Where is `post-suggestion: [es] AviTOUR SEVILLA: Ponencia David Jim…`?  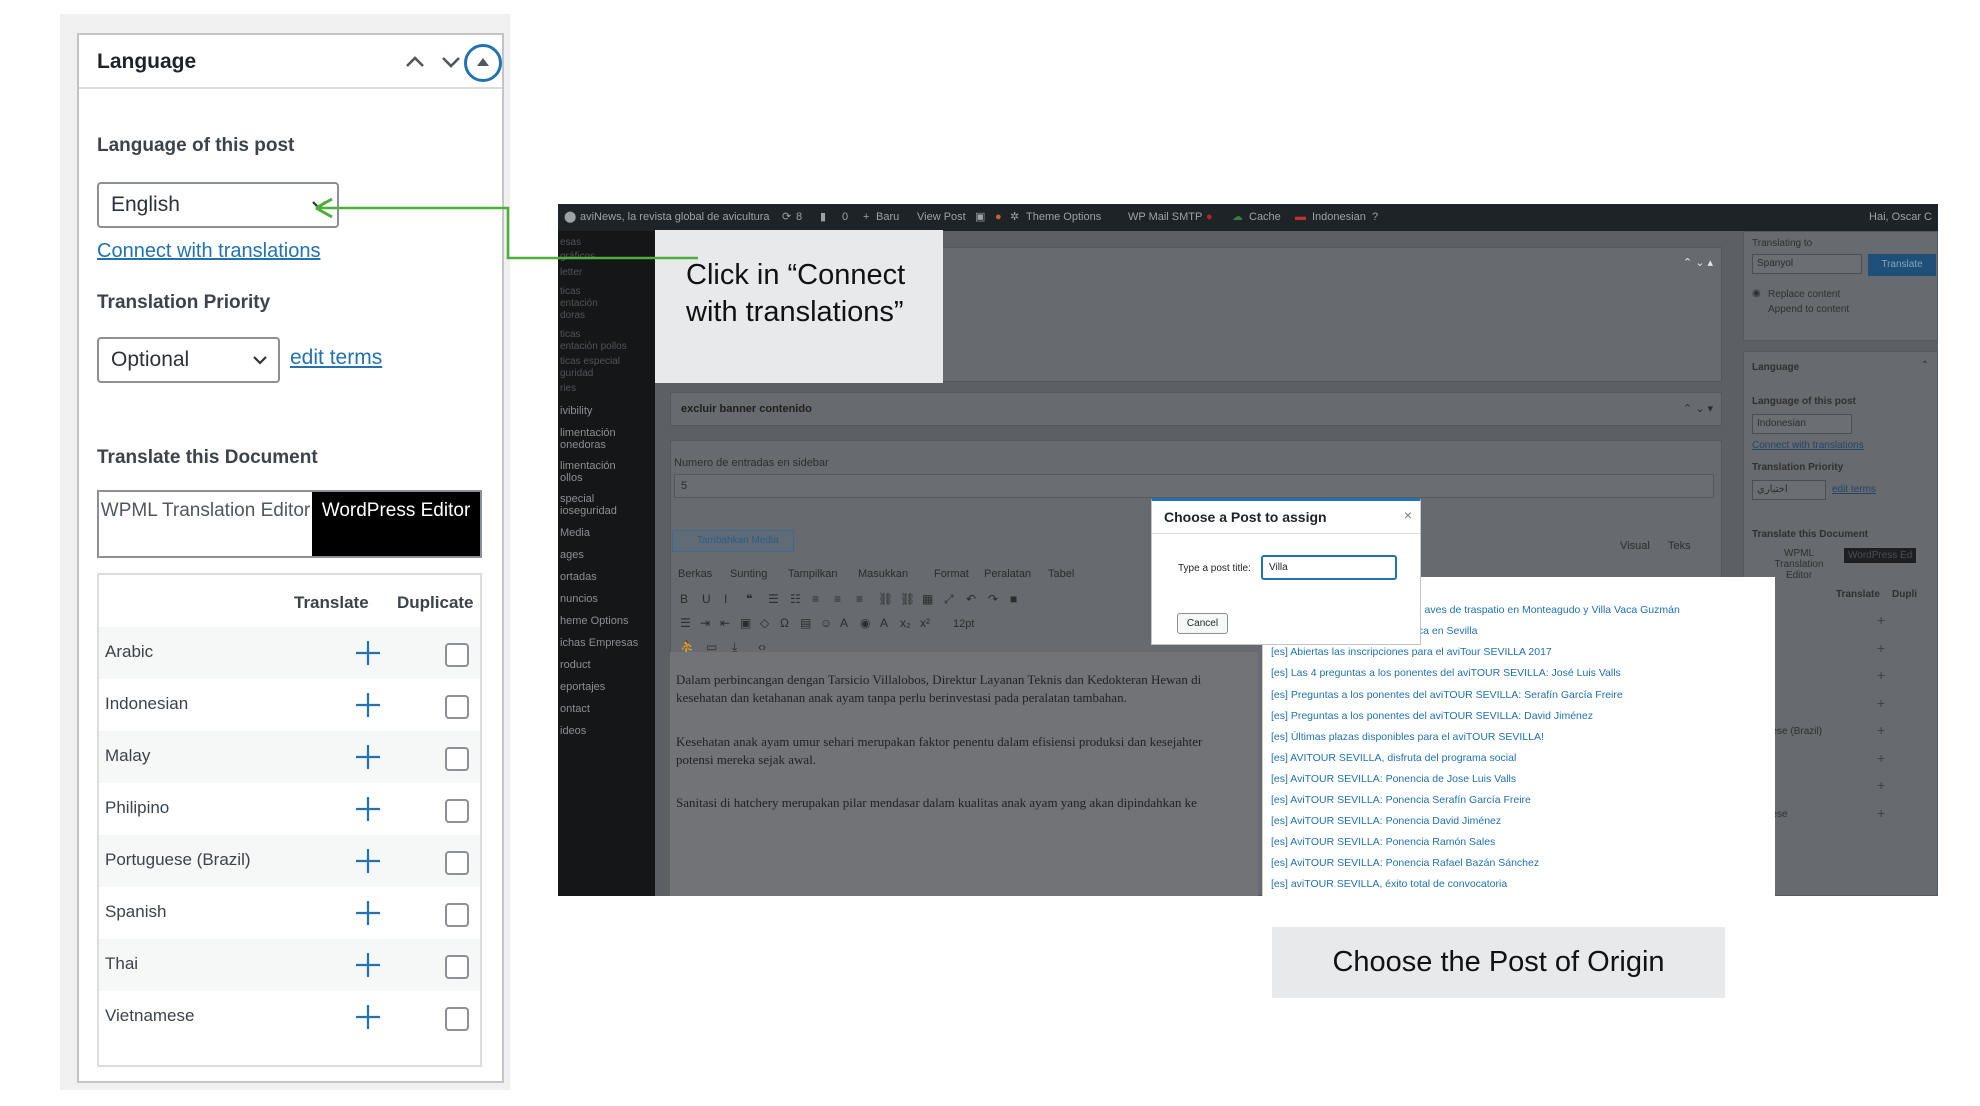 post-suggestion: [es] AviTOUR SEVILLA: Ponencia David Jim… is located at coordinates (1386, 821).